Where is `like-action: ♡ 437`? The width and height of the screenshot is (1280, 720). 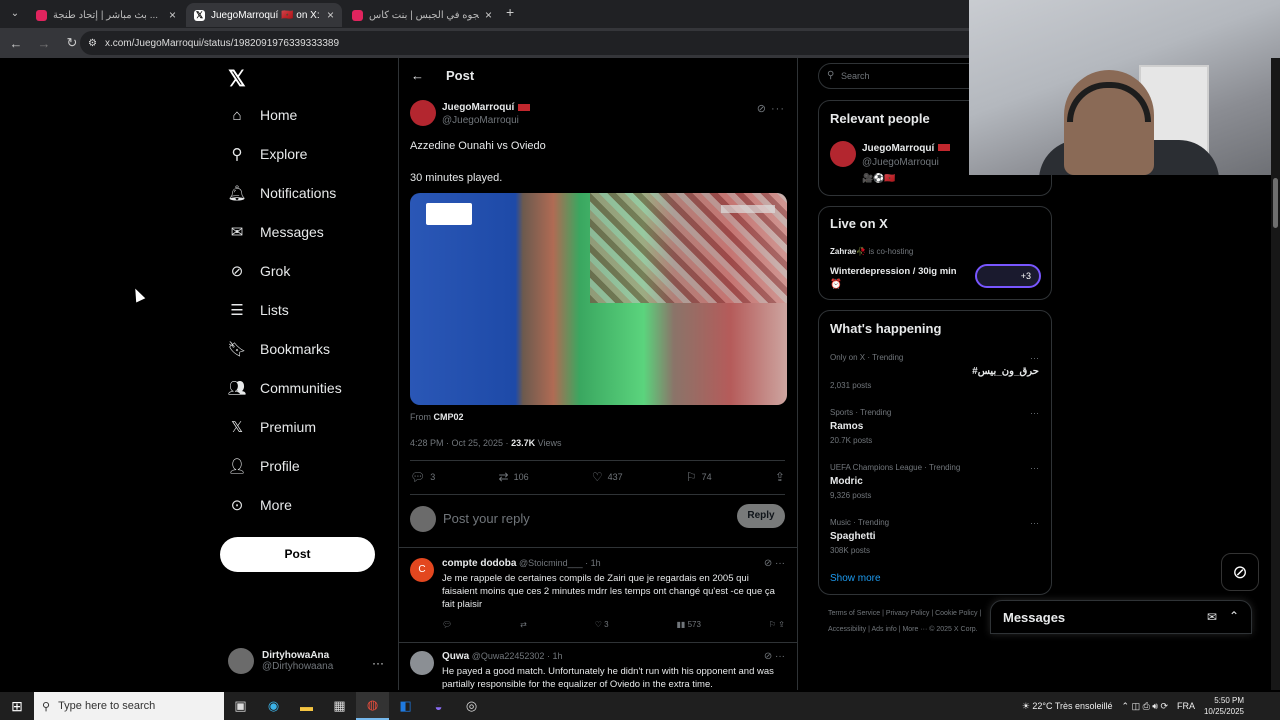
like-action: ♡ 437 is located at coordinates (607, 477).